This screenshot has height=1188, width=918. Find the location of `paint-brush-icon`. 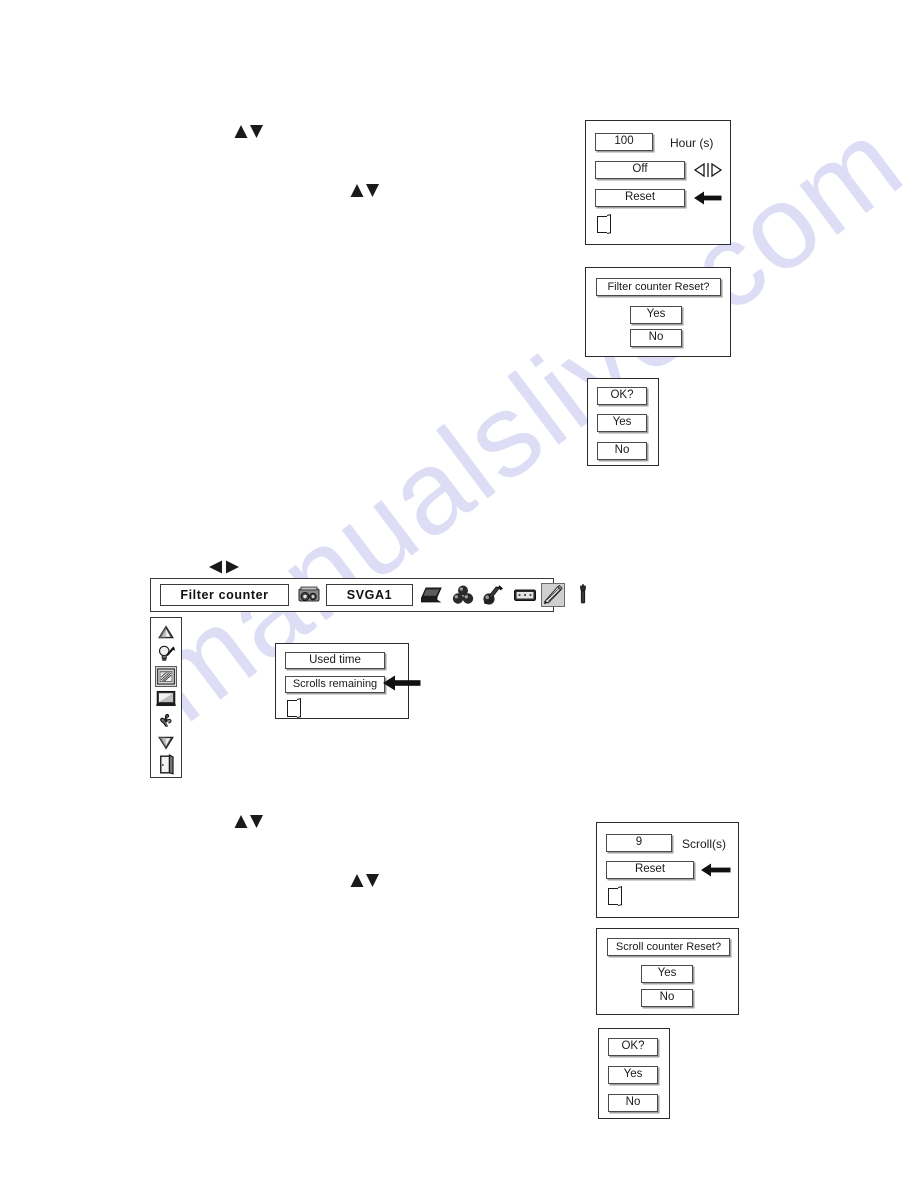

paint-brush-icon is located at coordinates (493, 595).